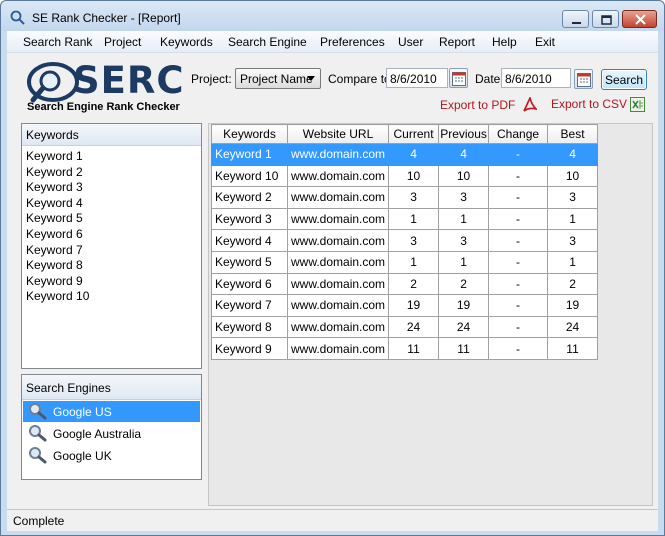 The width and height of the screenshot is (665, 536). I want to click on export-csv-link: Export to CSV, so click(589, 104).